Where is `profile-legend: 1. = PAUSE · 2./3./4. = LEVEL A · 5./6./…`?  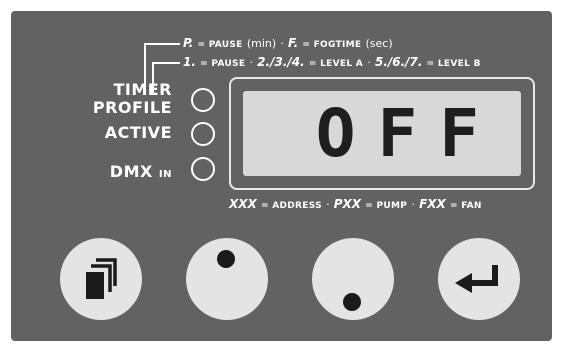
profile-legend: 1. = PAUSE · 2./3./4. = LEVEL A · 5./6./… is located at coordinates (332, 63).